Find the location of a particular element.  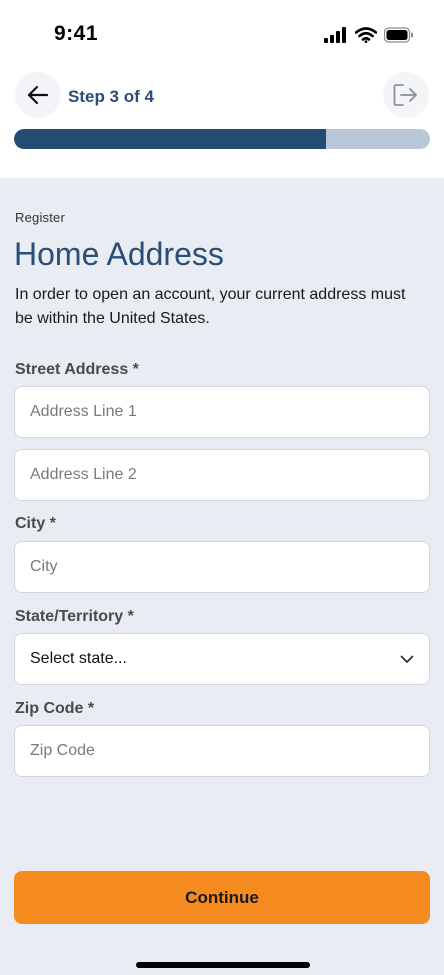

exit-button is located at coordinates (406, 95).